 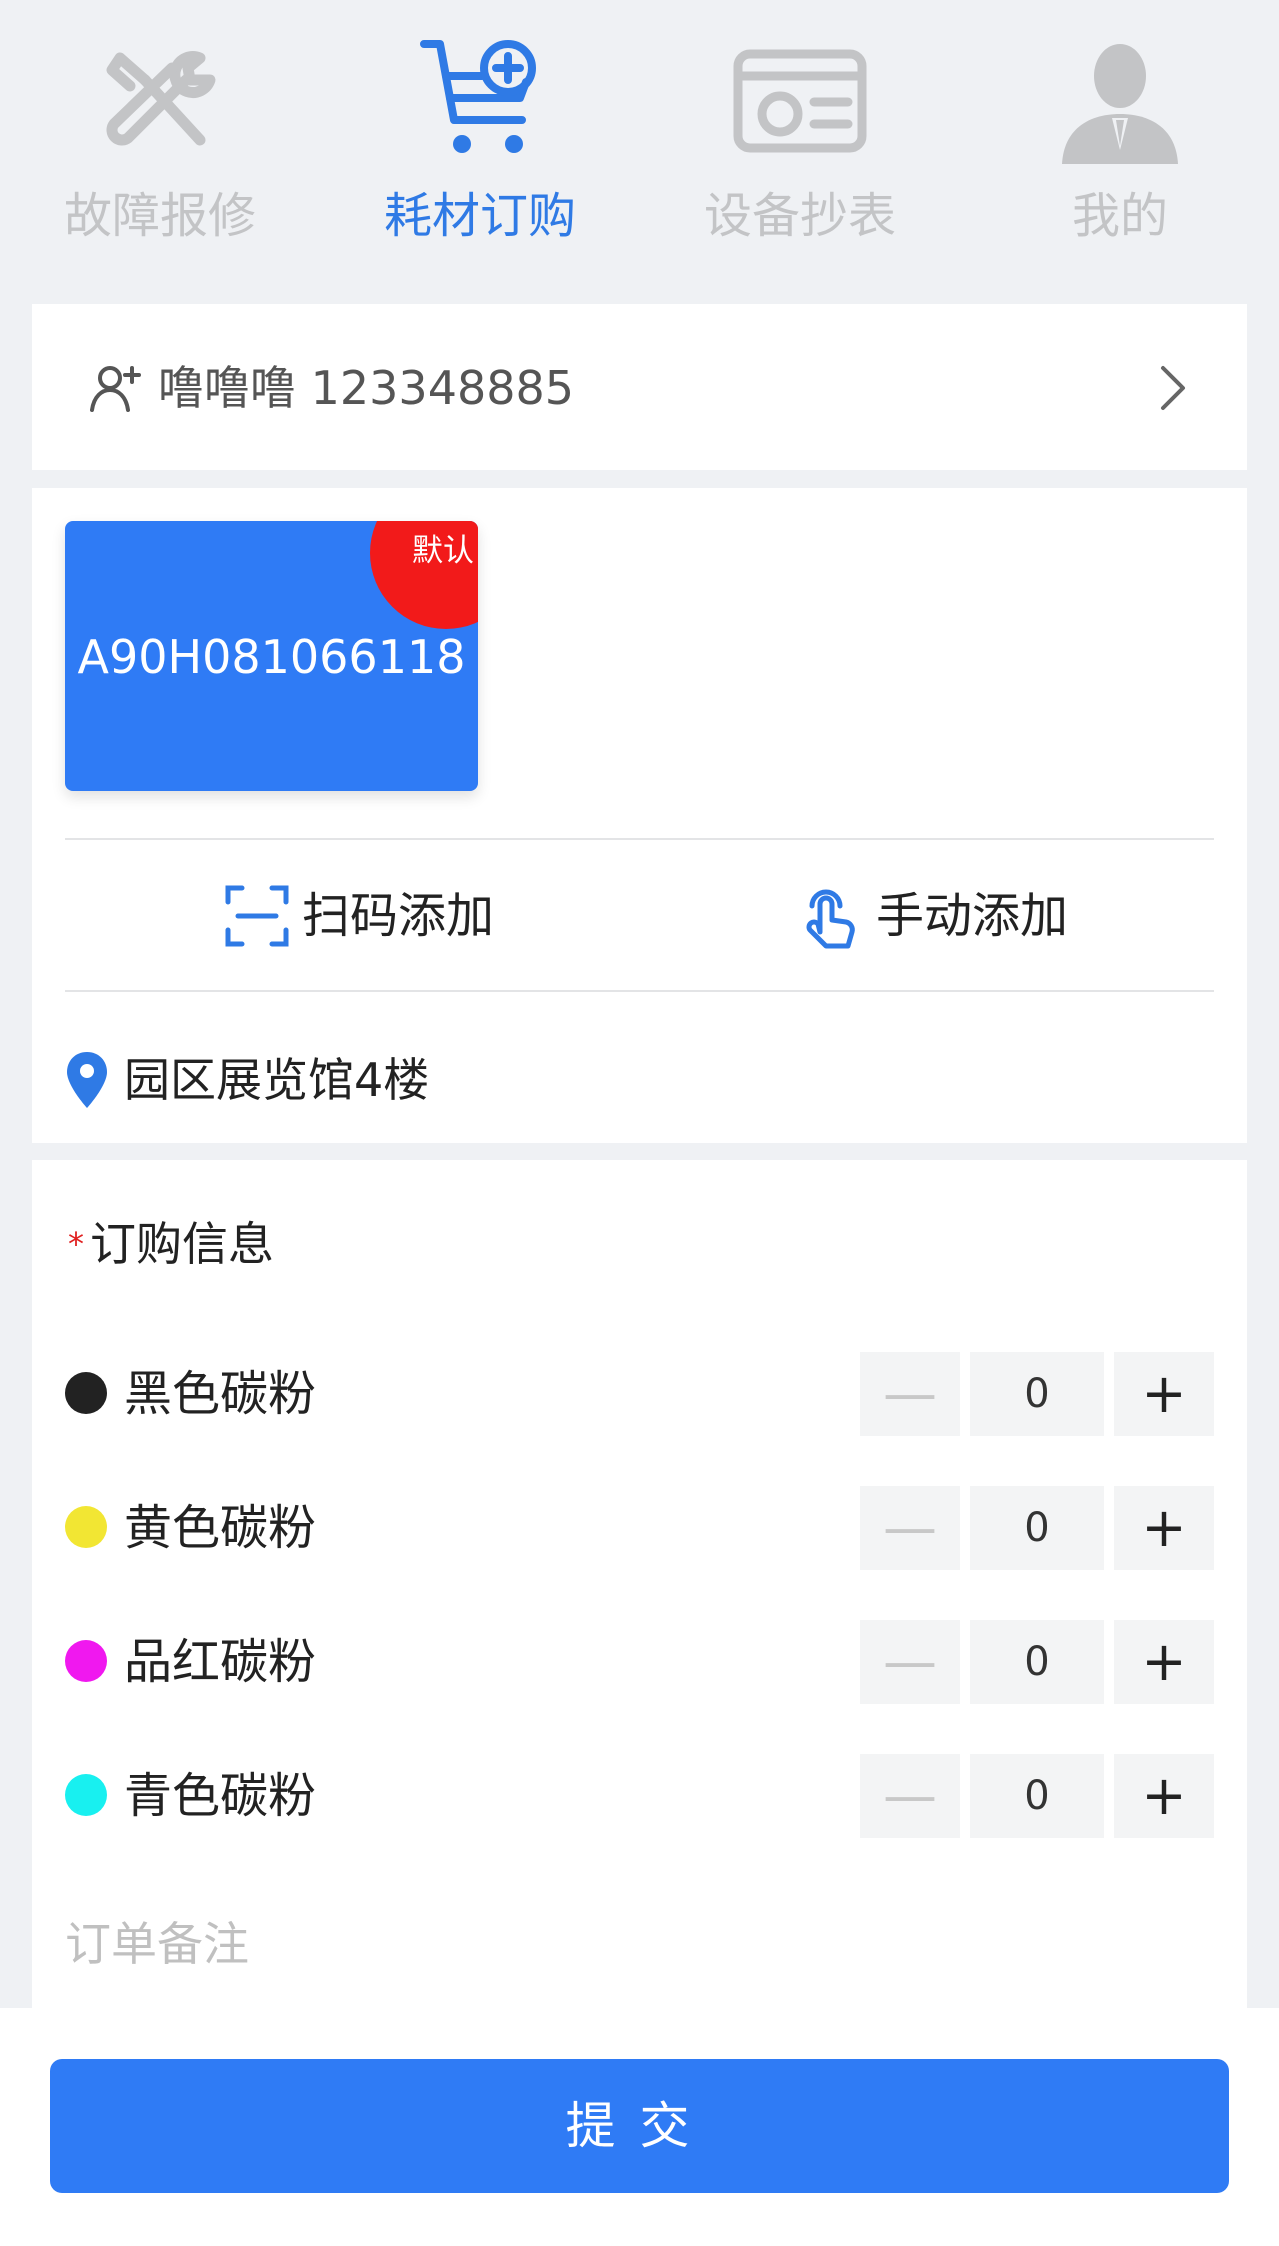 I want to click on tab-meter: 设备抄表, so click(x=800, y=145).